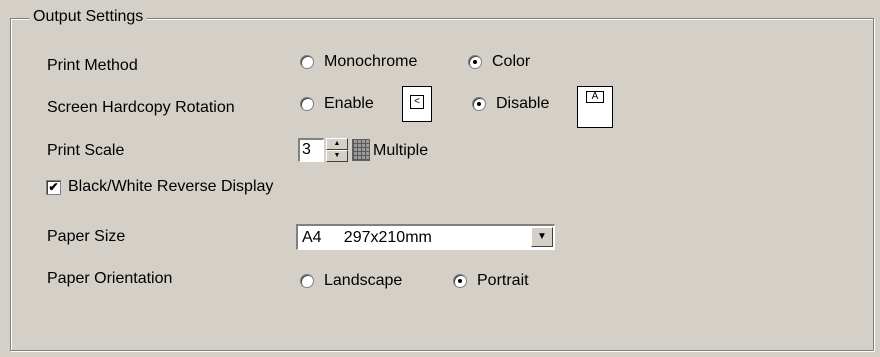 This screenshot has height=357, width=880. I want to click on spin-down-button: ▼, so click(337, 156).